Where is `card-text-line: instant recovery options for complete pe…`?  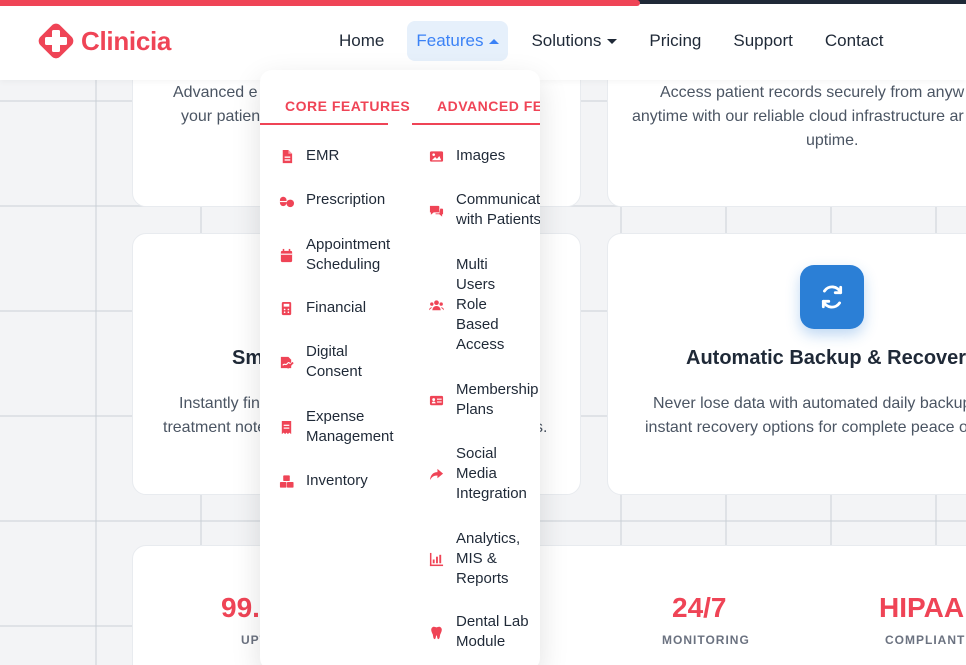
card-text-line: instant recovery options for complete pe… is located at coordinates (805, 427).